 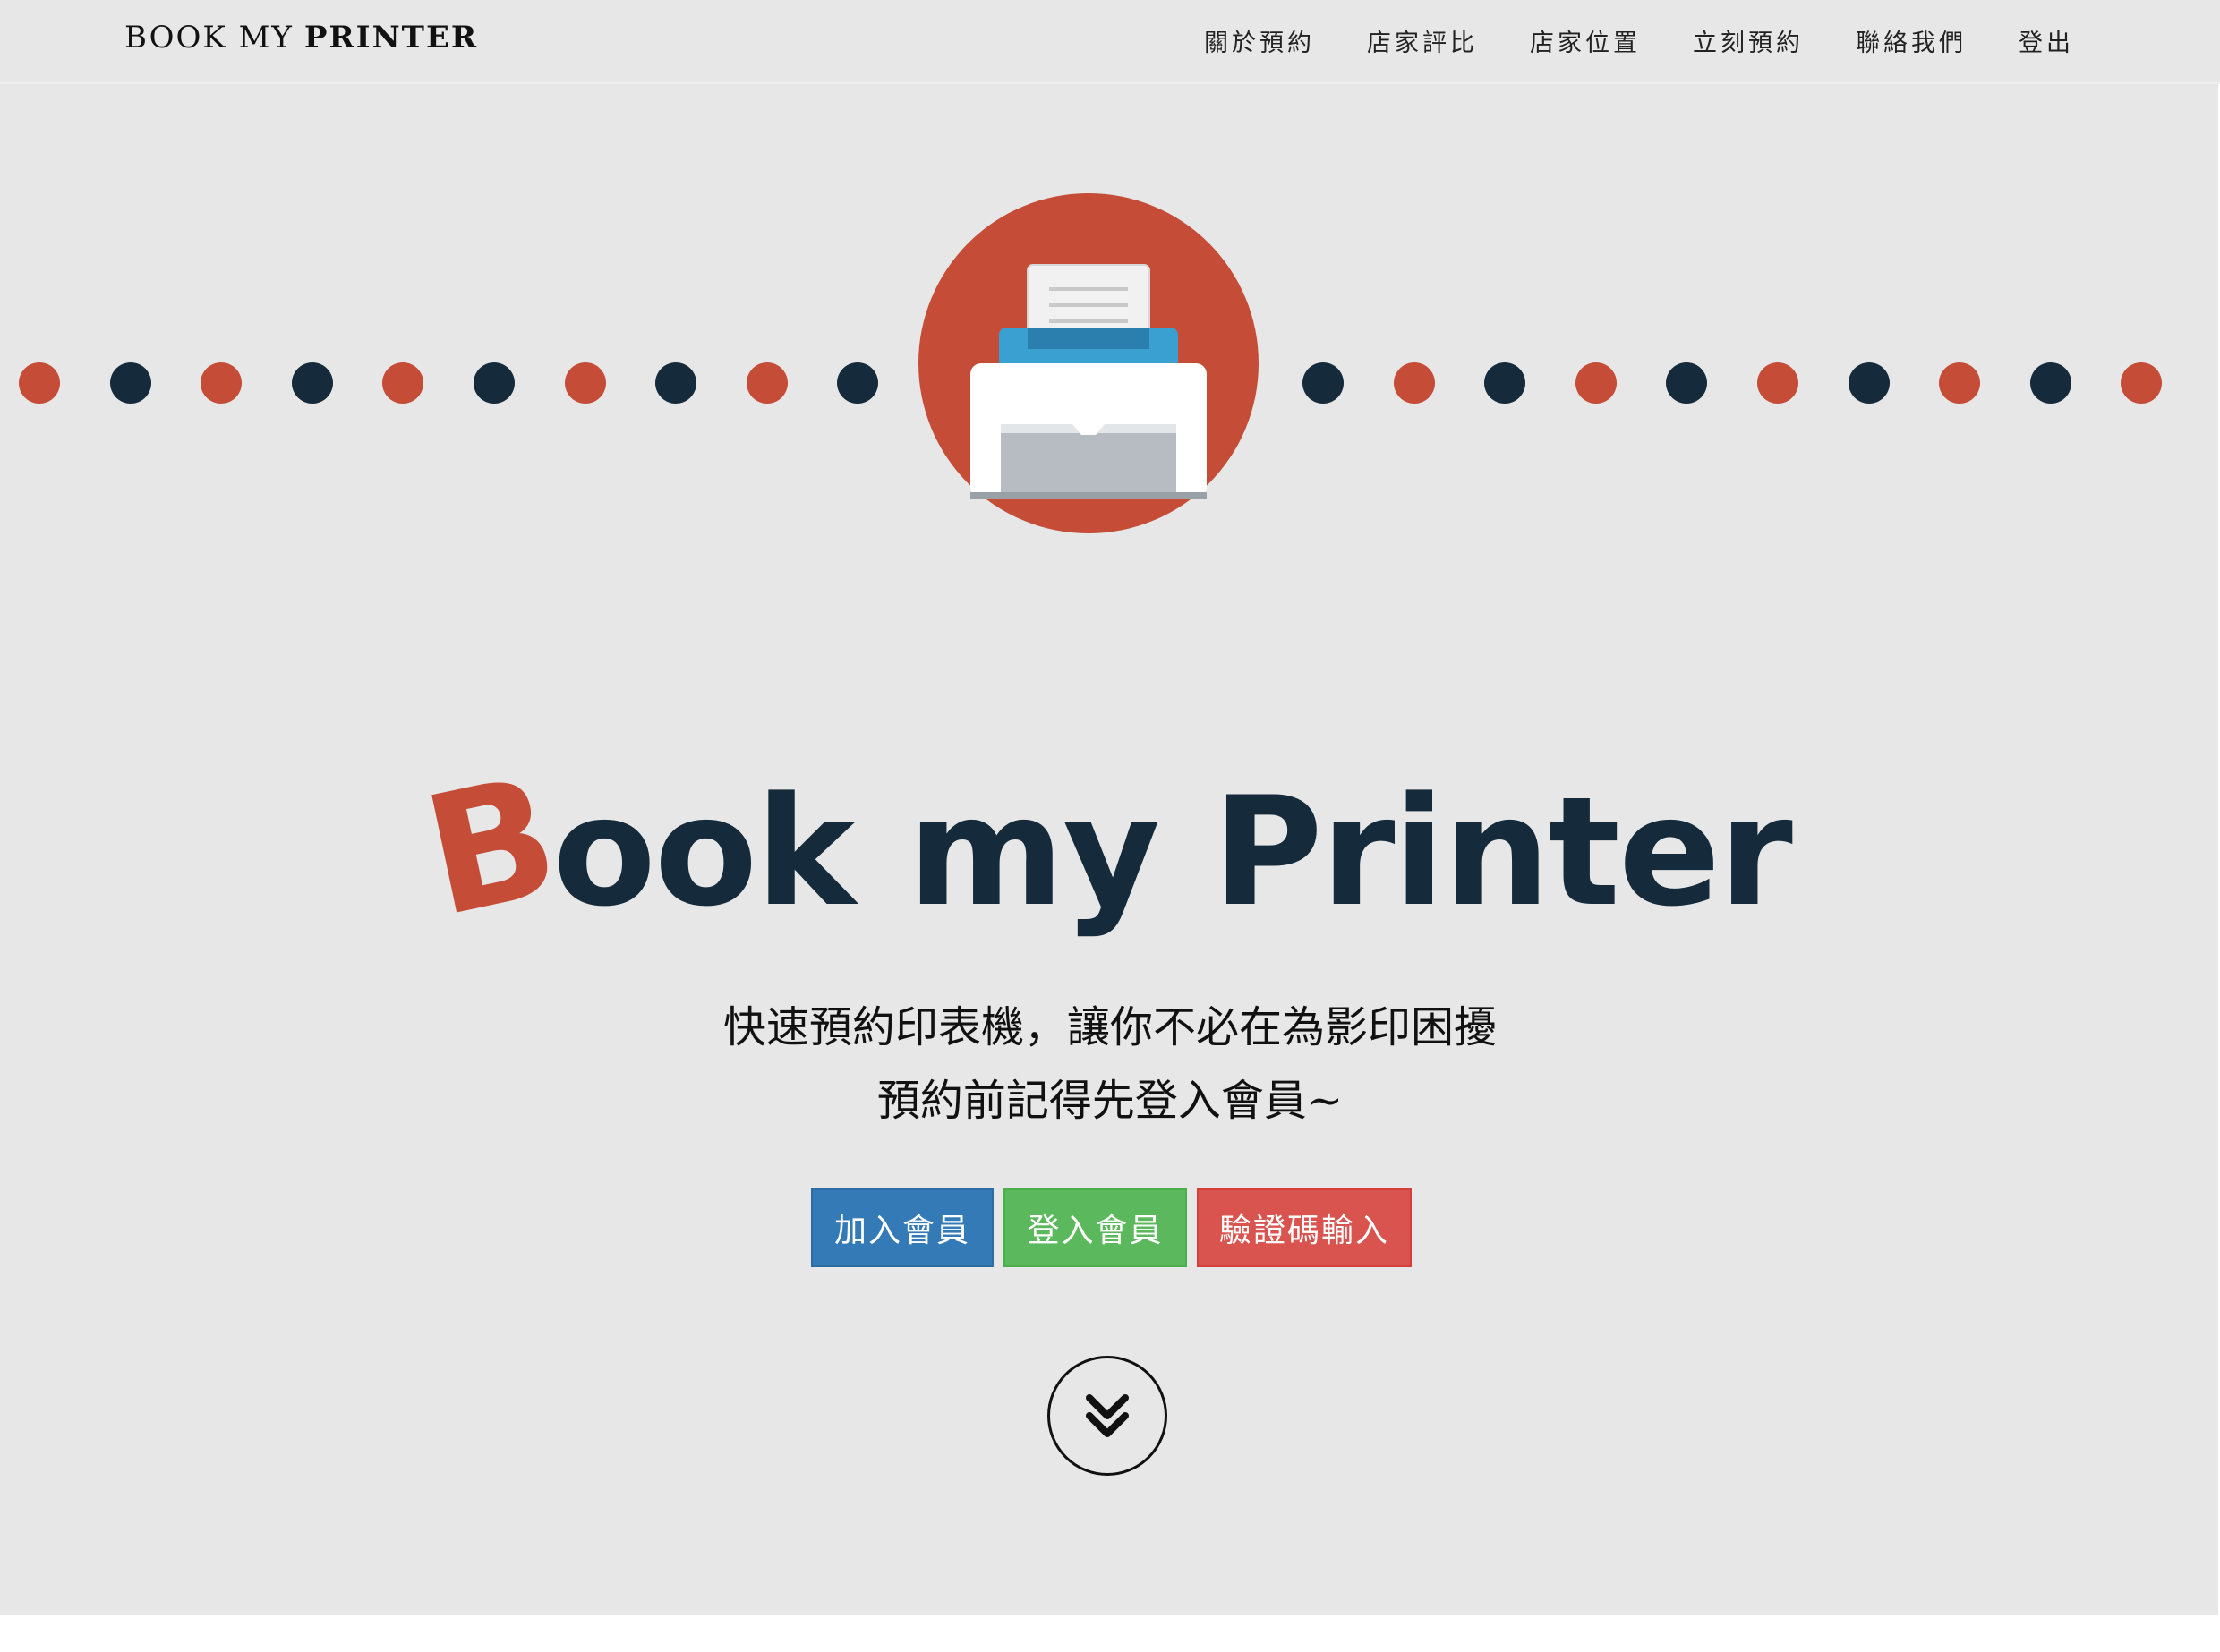 What do you see at coordinates (2046, 40) in the screenshot?
I see `nav-link-logout: 登出` at bounding box center [2046, 40].